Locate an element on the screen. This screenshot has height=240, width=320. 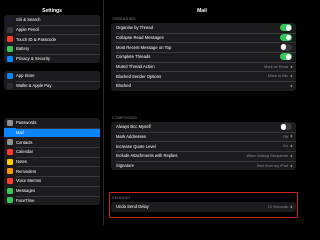
setting-row-always-bcc-myself: Always Bcc Myself is located at coordinates (203, 127).